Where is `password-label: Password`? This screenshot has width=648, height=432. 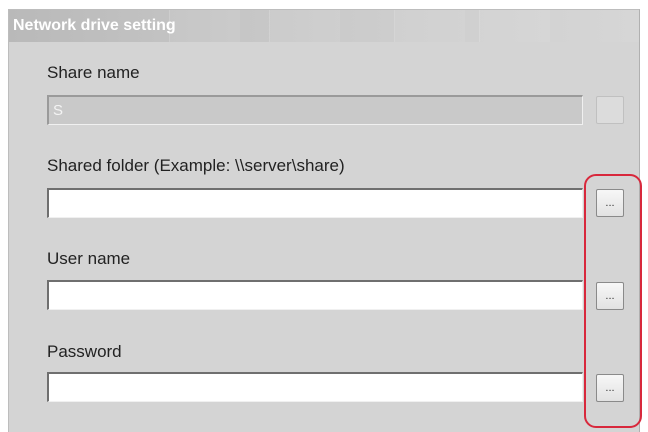
password-label: Password is located at coordinates (84, 351).